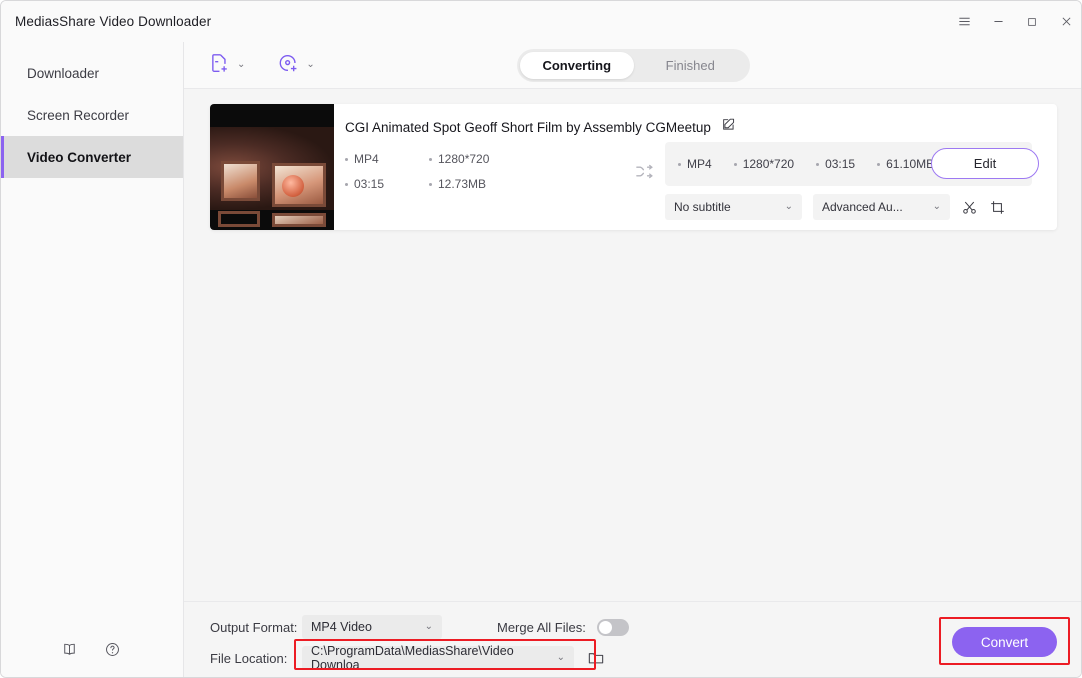 The image size is (1082, 678). I want to click on scrollbar, so click(1077, 359).